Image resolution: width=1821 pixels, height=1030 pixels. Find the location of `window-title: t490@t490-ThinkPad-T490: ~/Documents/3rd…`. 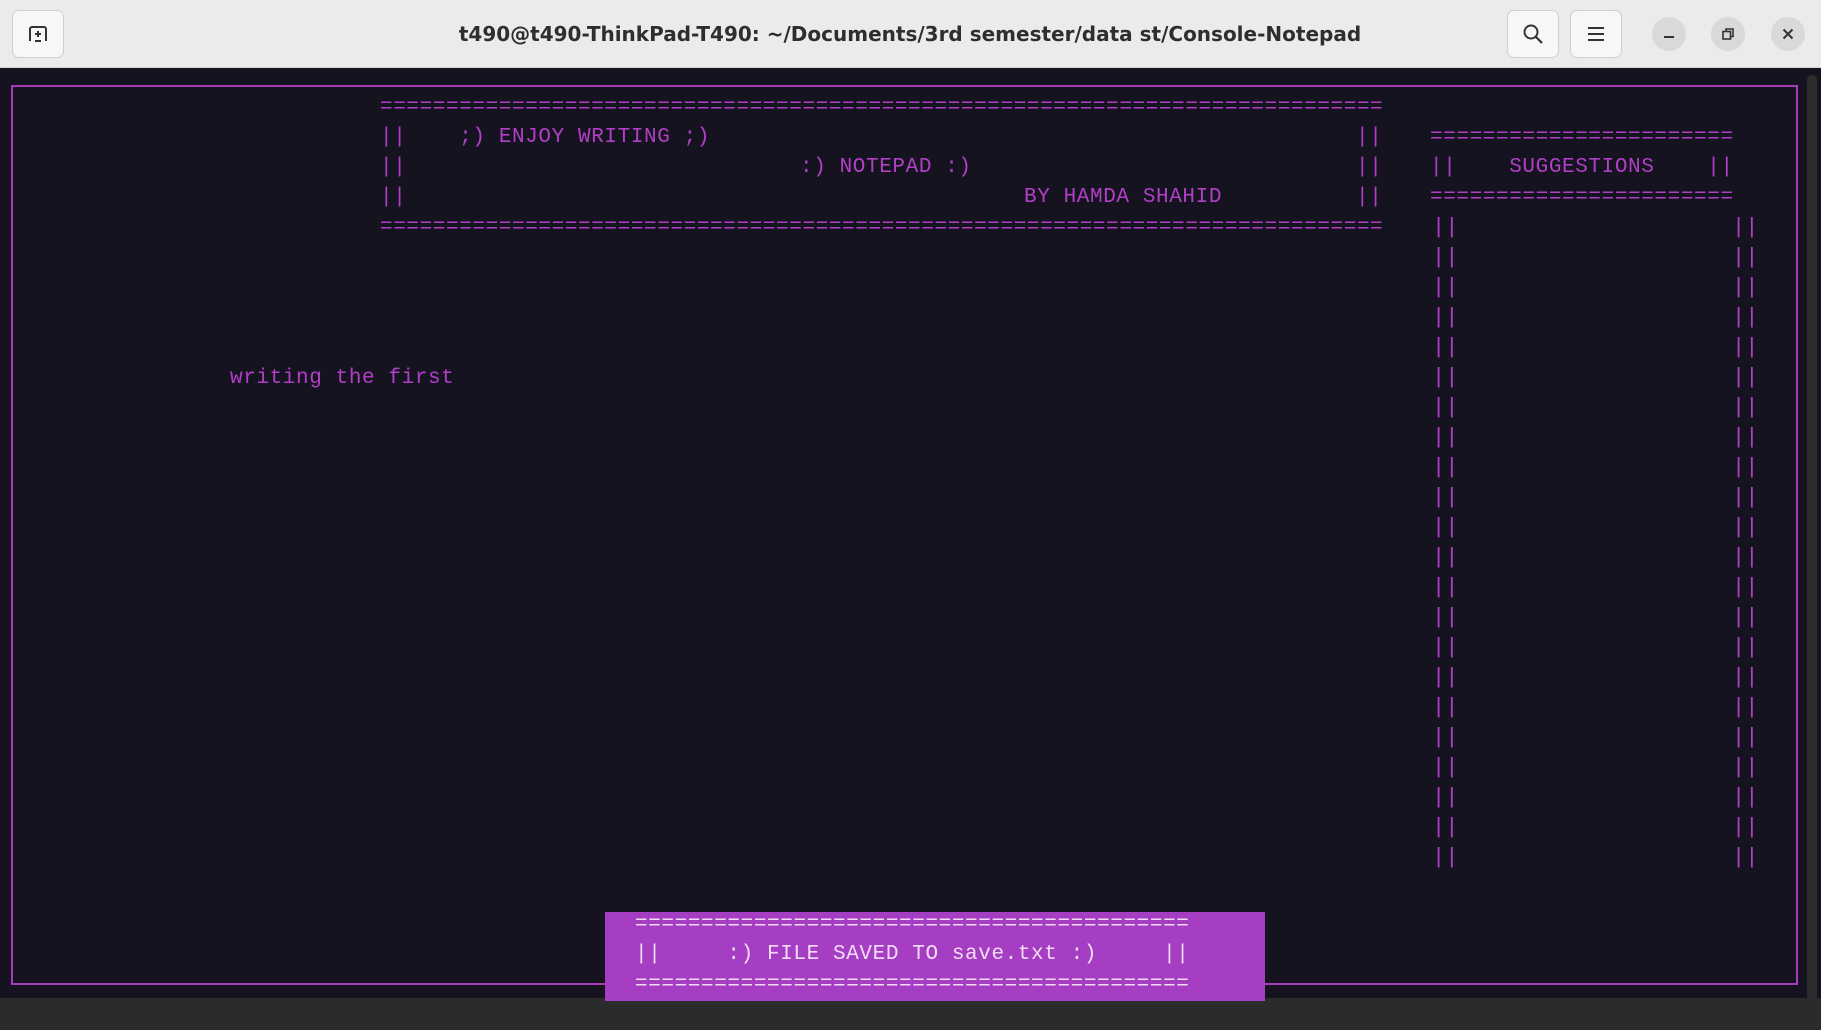

window-title: t490@t490-ThinkPad-T490: ~/Documents/3rd… is located at coordinates (910, 34).